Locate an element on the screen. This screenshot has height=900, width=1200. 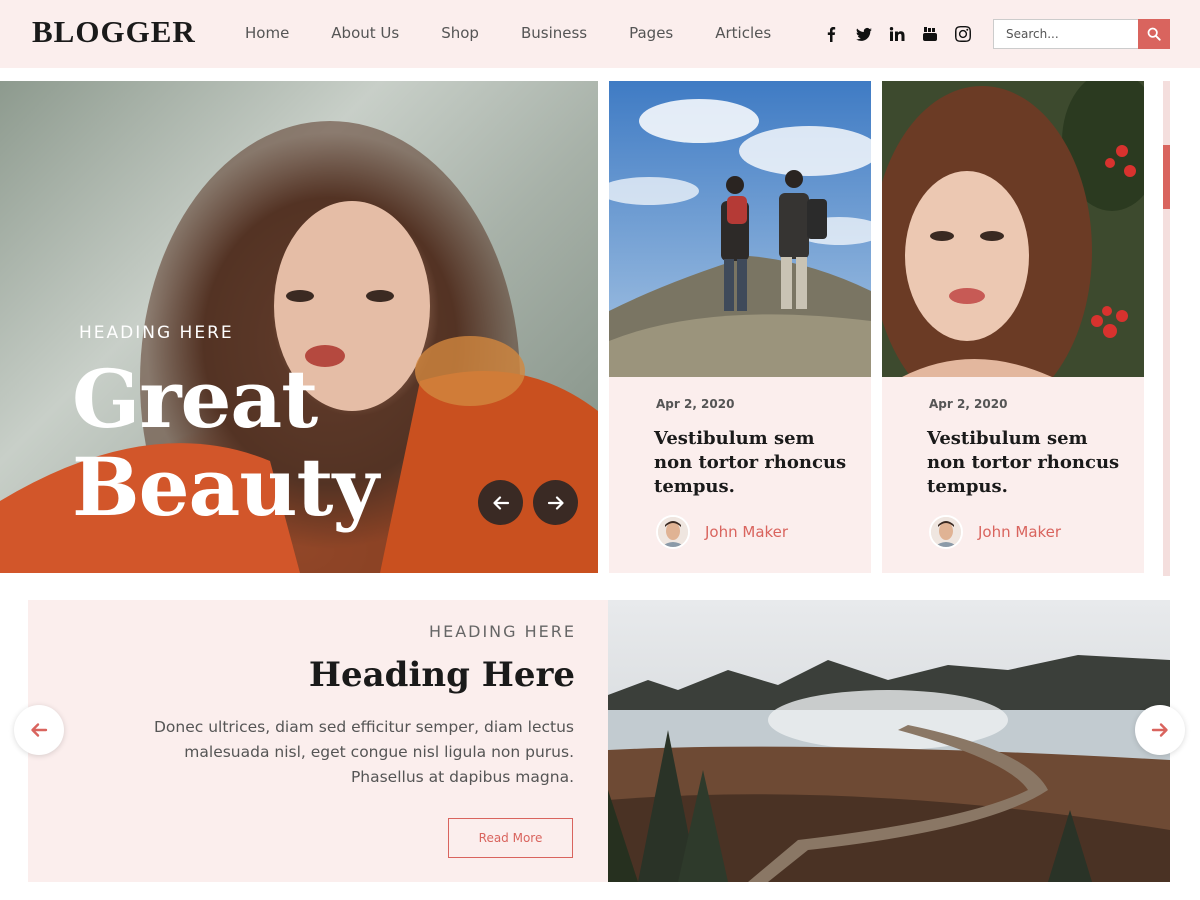
hero-title-line2: Beauty is located at coordinates (225, 487).